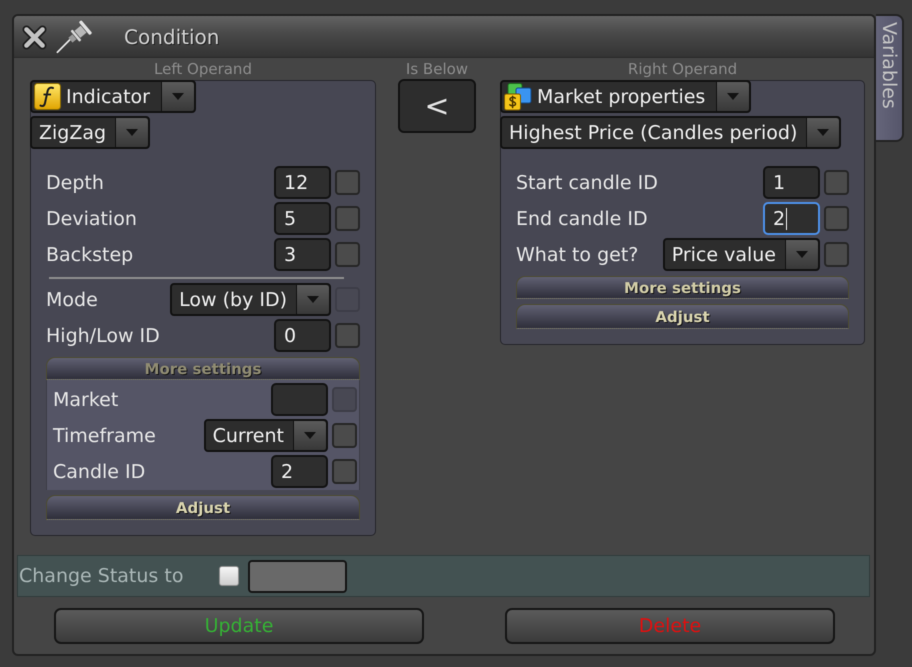 The height and width of the screenshot is (667, 912). Describe the element at coordinates (34, 37) in the screenshot. I see `close-icon` at that location.